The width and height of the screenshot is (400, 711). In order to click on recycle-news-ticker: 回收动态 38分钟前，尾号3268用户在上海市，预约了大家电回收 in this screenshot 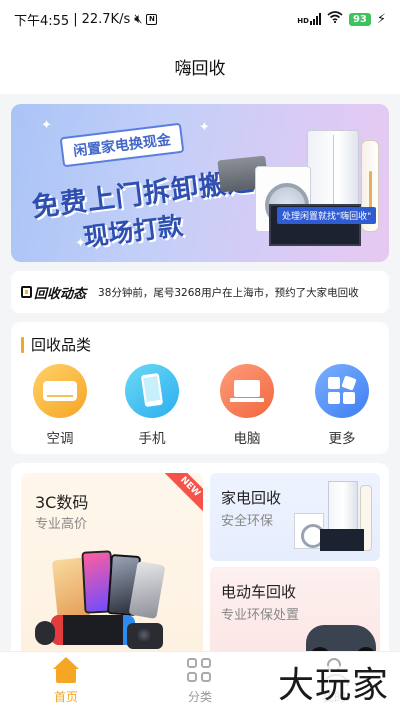, I will do `click(200, 292)`.